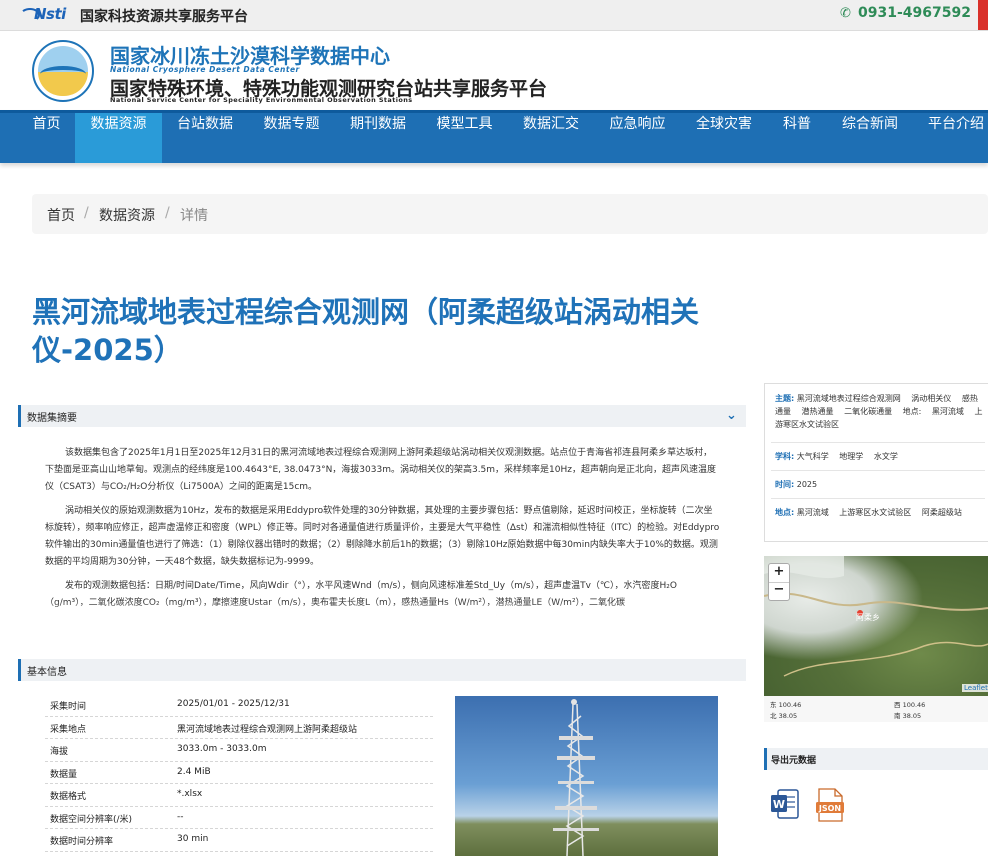 Image resolution: width=988 pixels, height=856 pixels. What do you see at coordinates (193, 839) in the screenshot?
I see `info-value: 30 min` at bounding box center [193, 839].